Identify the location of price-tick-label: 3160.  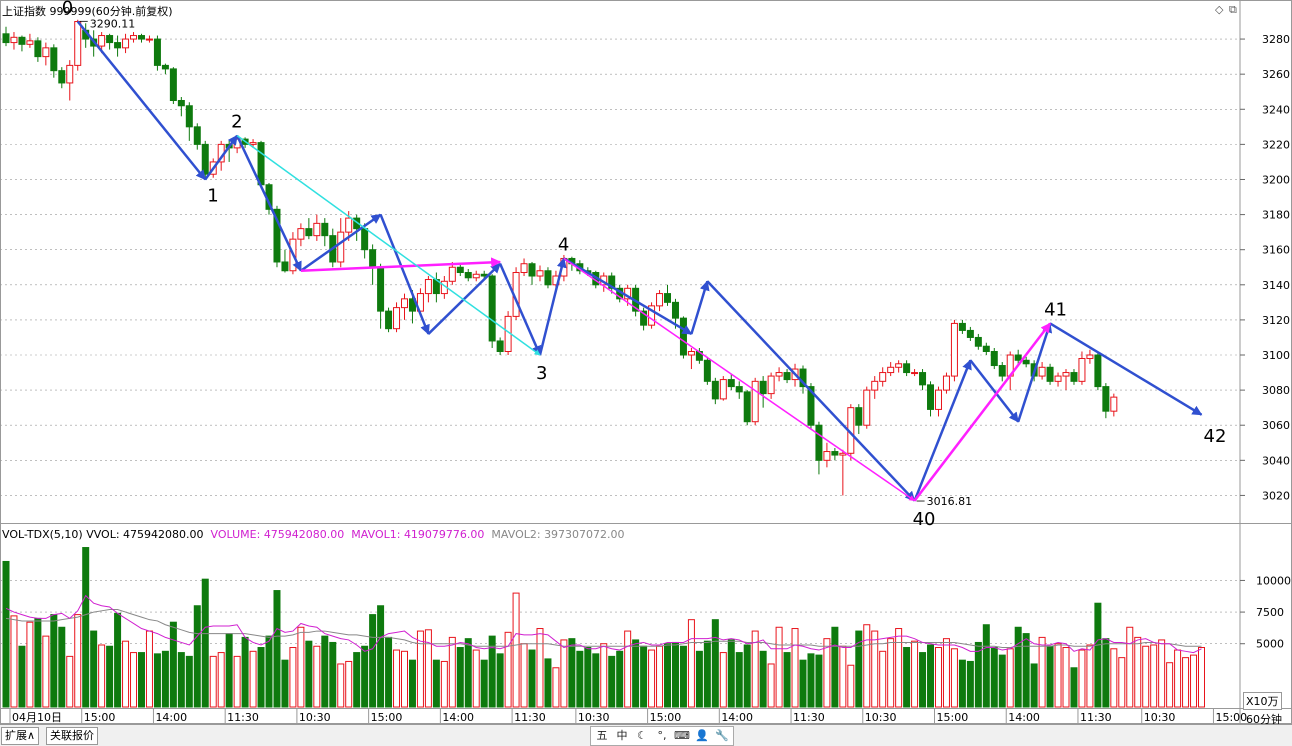
(1276, 250).